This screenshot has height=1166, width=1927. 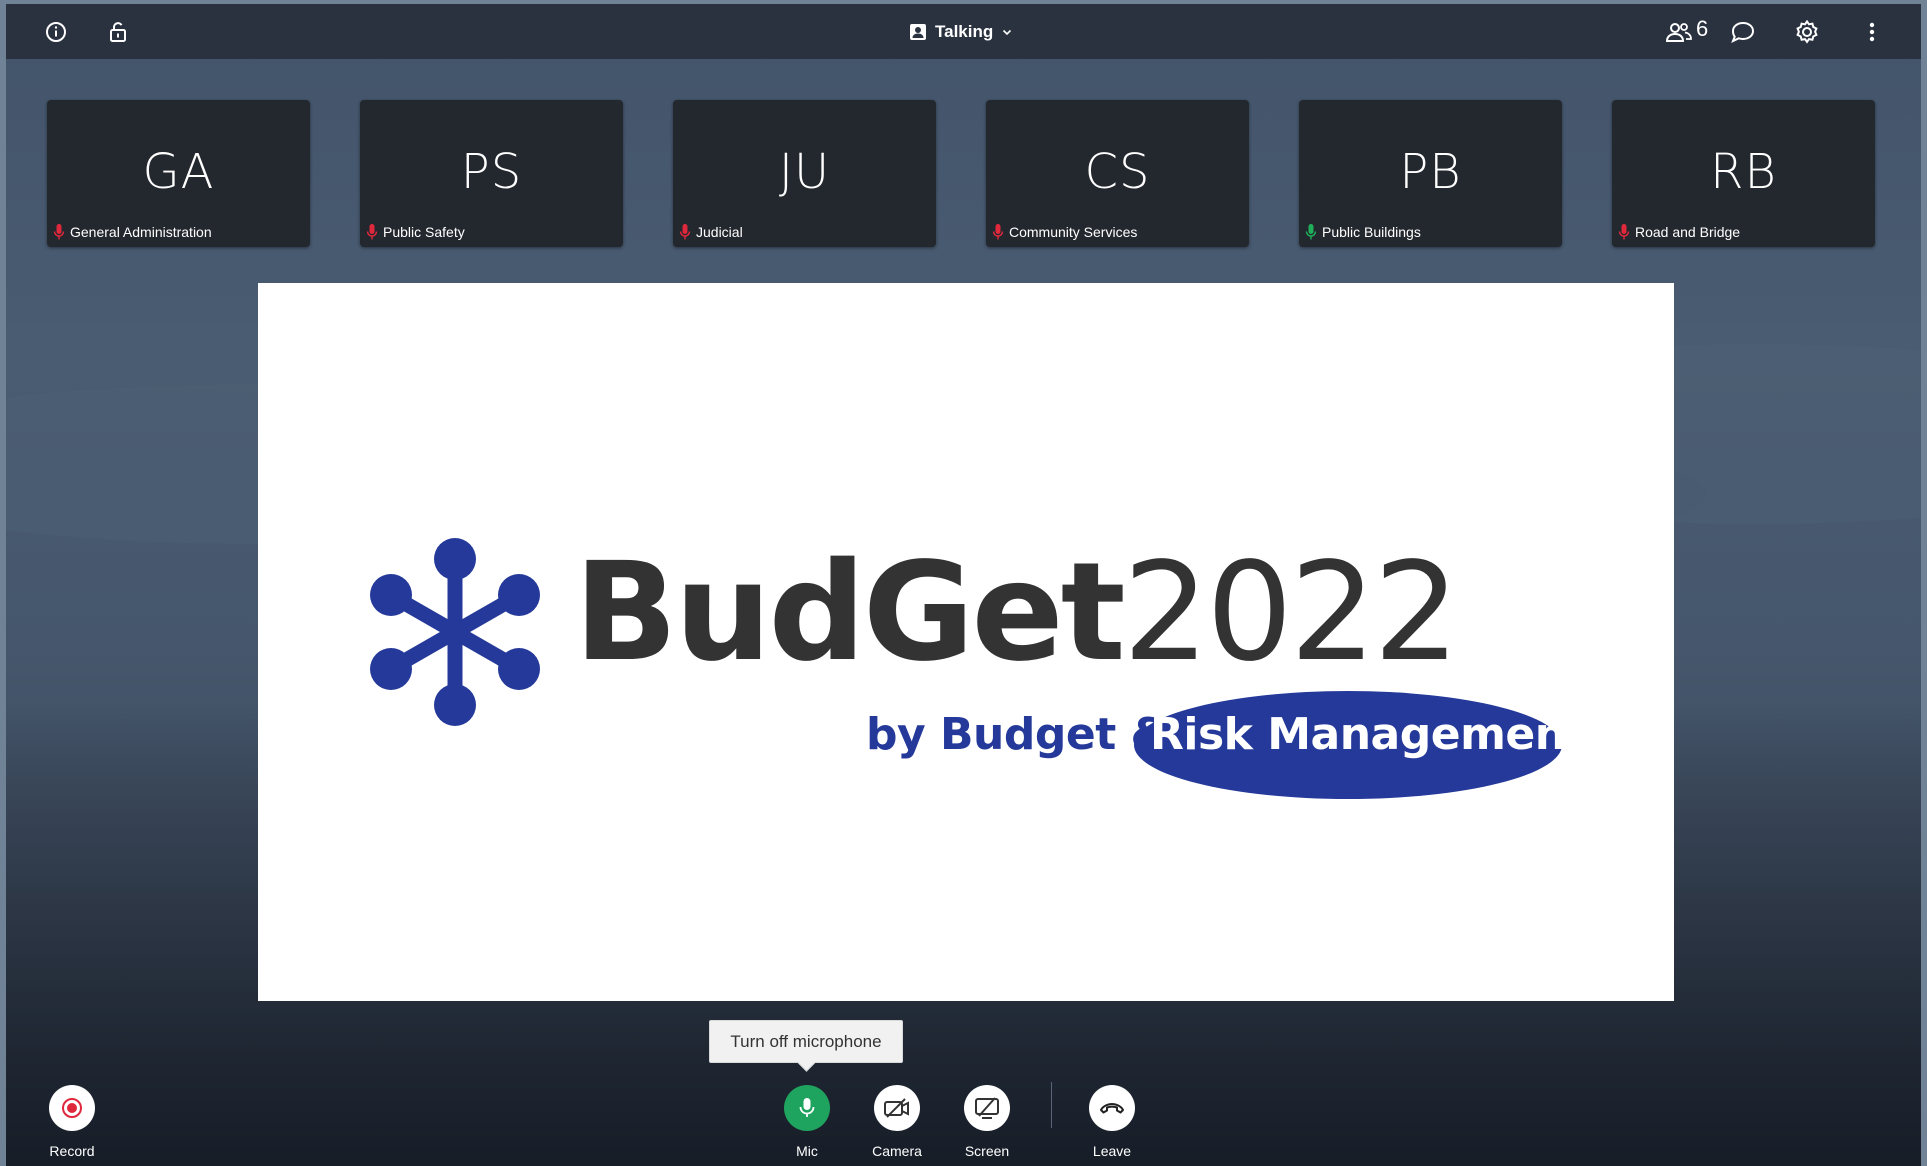 I want to click on participant-initials: GA, so click(x=178, y=172).